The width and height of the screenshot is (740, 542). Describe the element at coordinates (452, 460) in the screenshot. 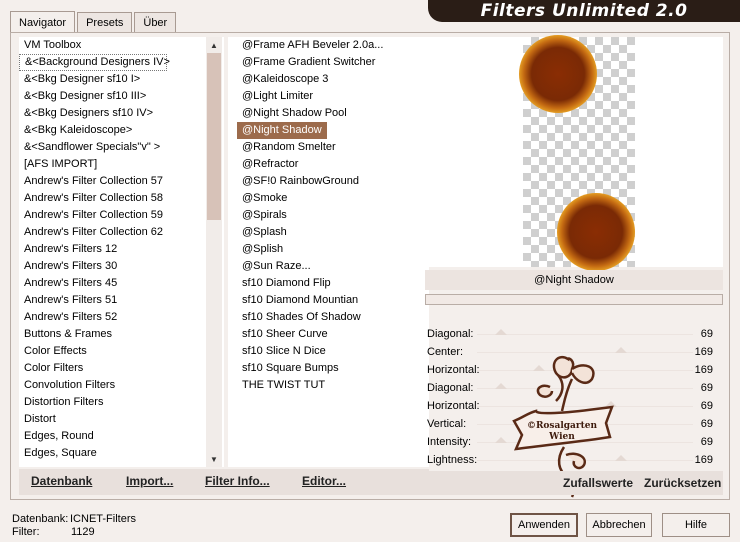

I see `param-label: Lightness:` at that location.